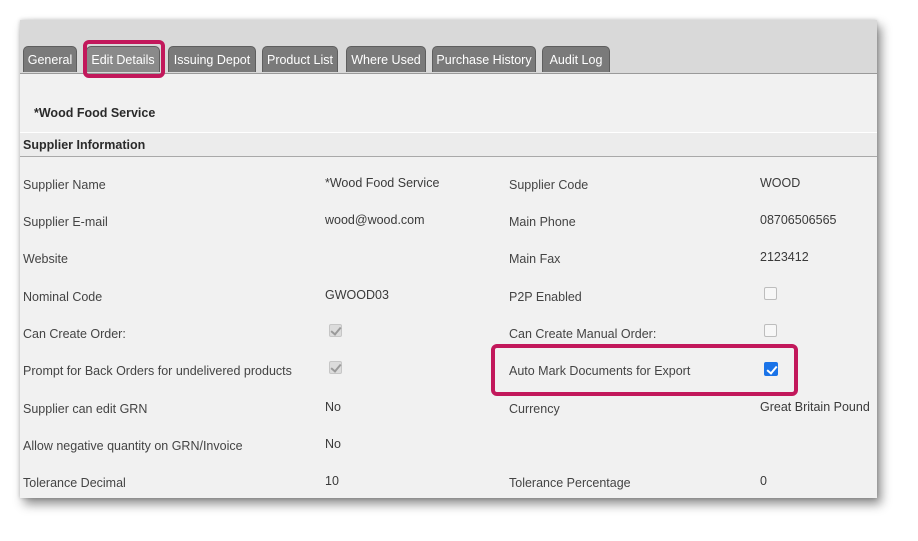  What do you see at coordinates (382, 183) in the screenshot?
I see `supplier-name-value: *Wood Food Service` at bounding box center [382, 183].